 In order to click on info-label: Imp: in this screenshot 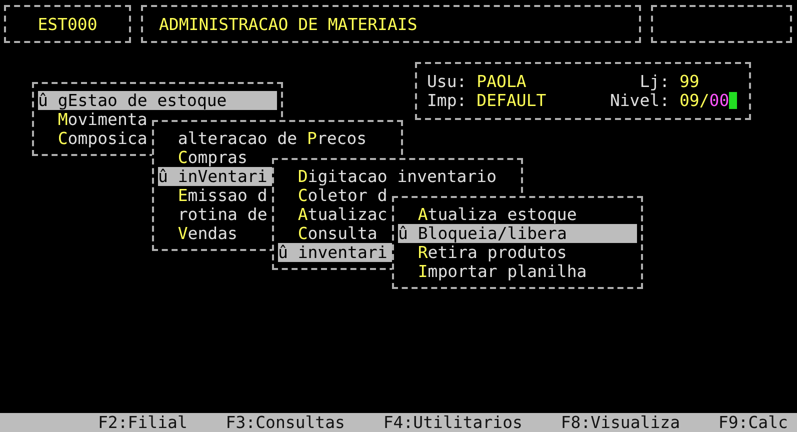, I will do `click(447, 100)`.